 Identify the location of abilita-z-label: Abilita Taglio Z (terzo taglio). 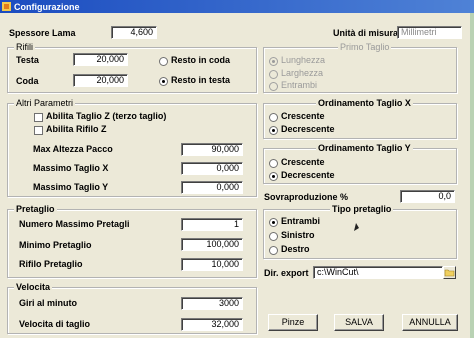
(106, 116).